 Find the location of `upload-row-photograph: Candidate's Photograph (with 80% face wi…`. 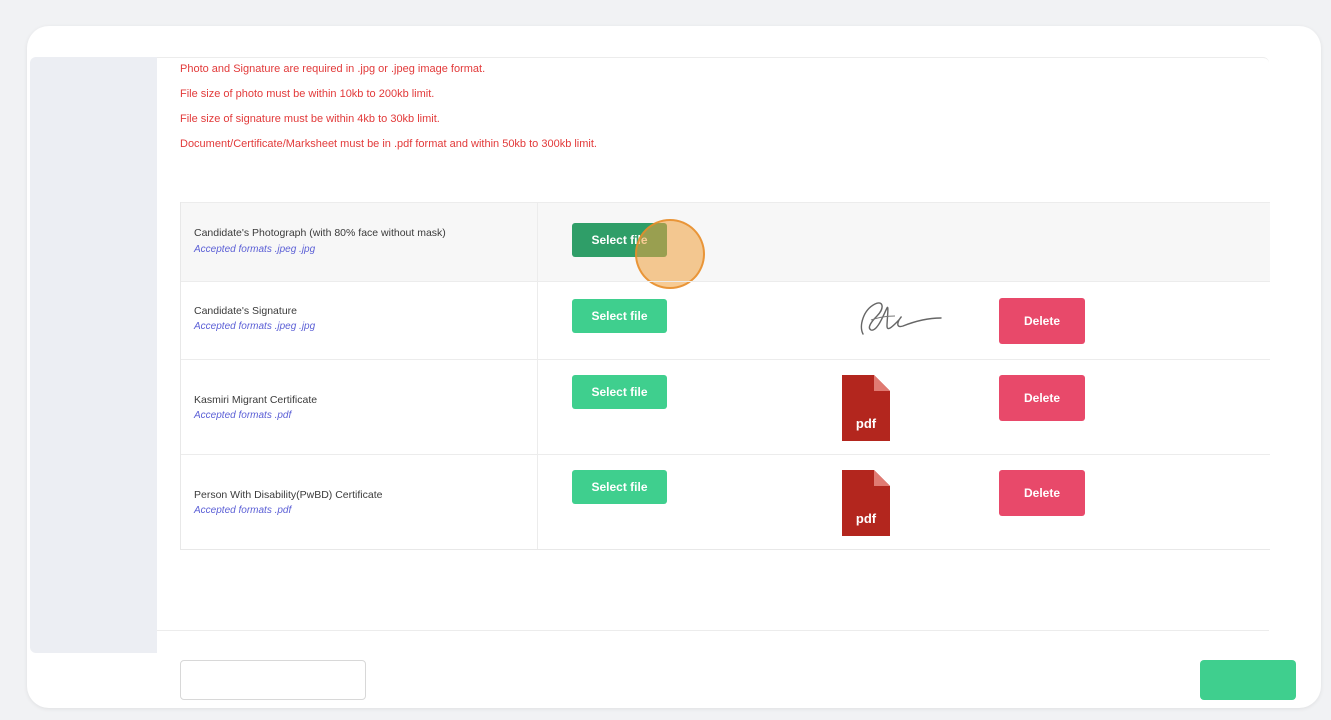

upload-row-photograph: Candidate's Photograph (with 80% face wi… is located at coordinates (725, 245).